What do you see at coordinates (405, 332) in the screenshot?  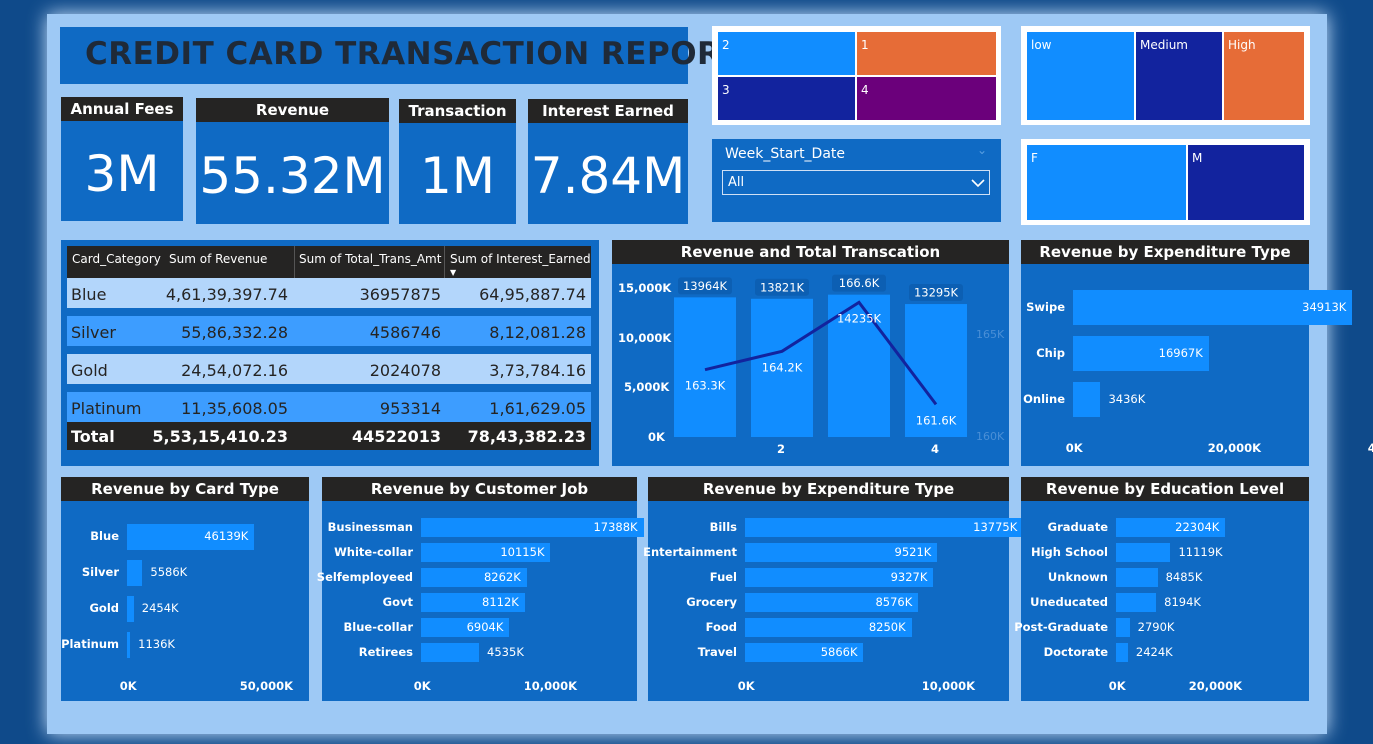 I see `cell-trans-amt: 4586746` at bounding box center [405, 332].